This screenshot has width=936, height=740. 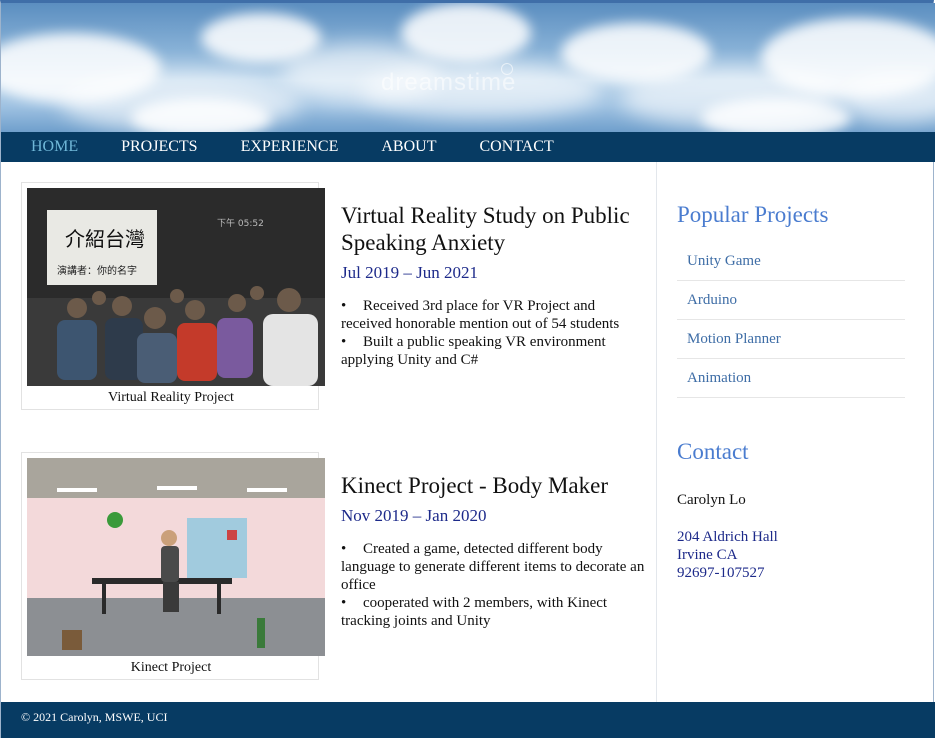 I want to click on contact-heading: Contact, so click(x=713, y=451).